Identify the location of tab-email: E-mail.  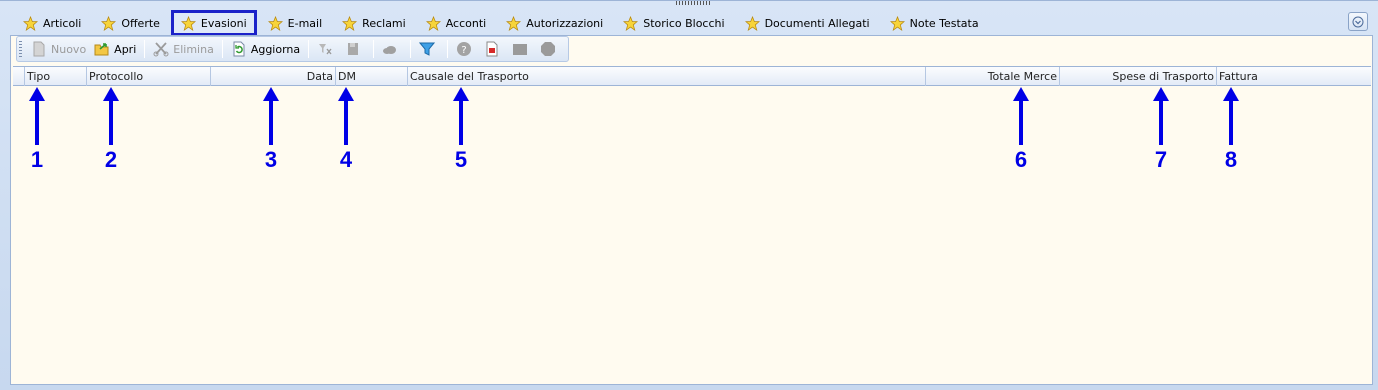
(295, 23).